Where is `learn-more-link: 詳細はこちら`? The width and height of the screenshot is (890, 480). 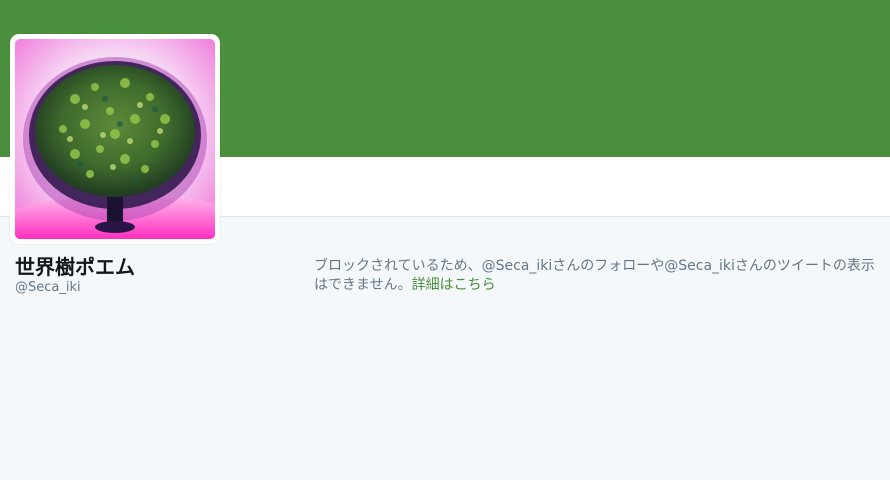 learn-more-link: 詳細はこちら is located at coordinates (454, 285).